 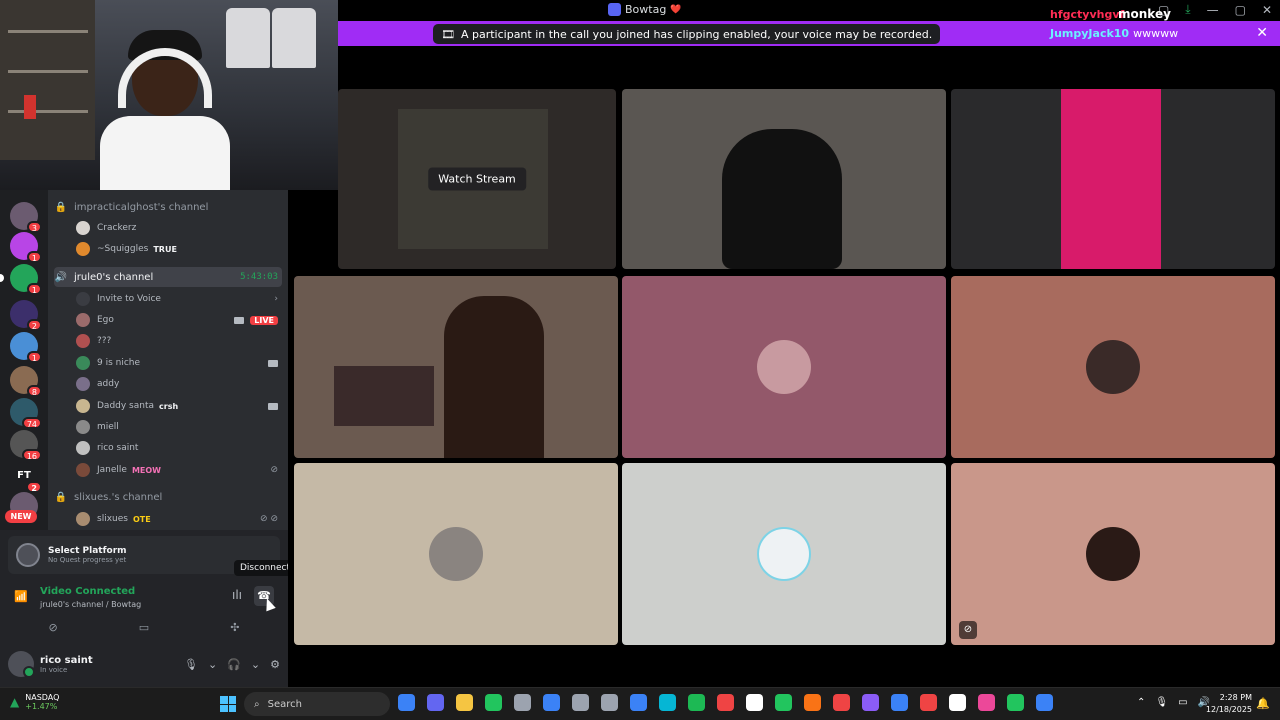 I want to click on voice-channel: 🔒 impracticalghost's channel, so click(x=168, y=207).